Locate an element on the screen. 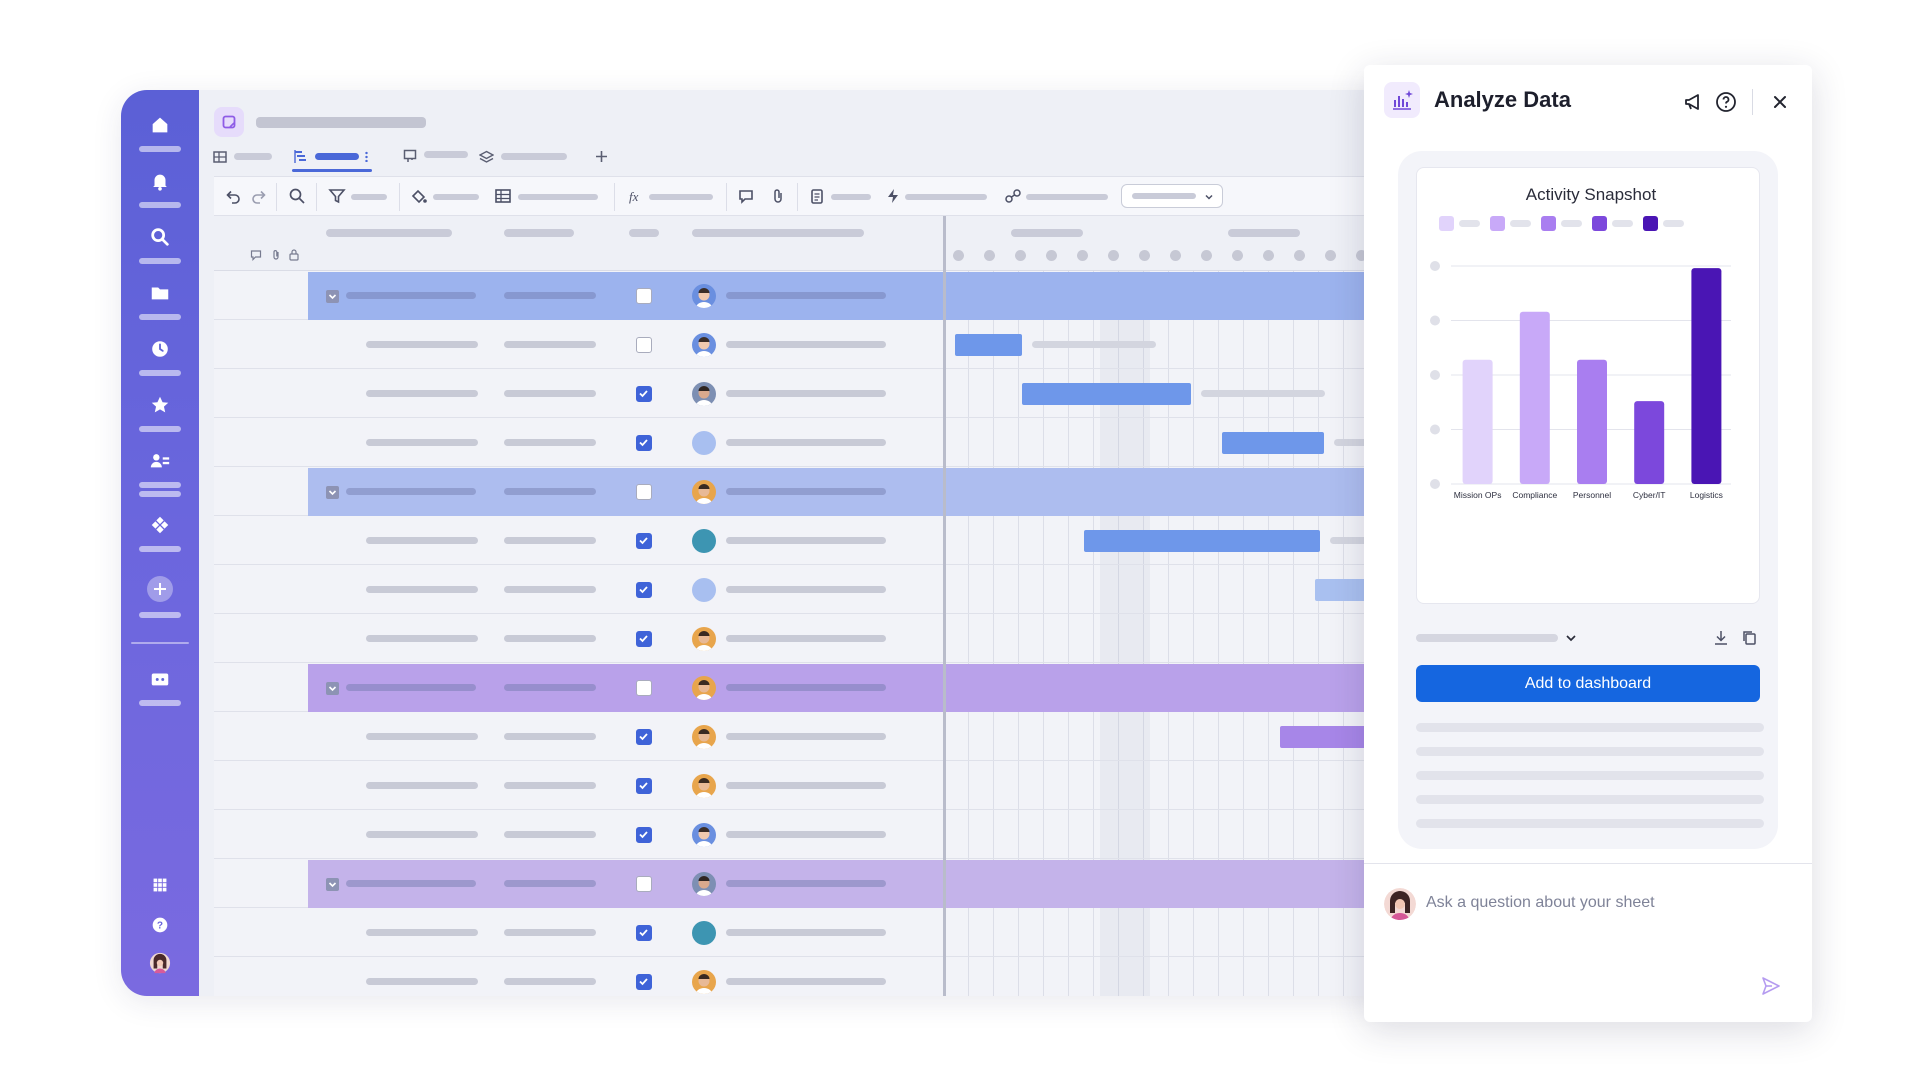  bar-cyber-it is located at coordinates (1649, 442).